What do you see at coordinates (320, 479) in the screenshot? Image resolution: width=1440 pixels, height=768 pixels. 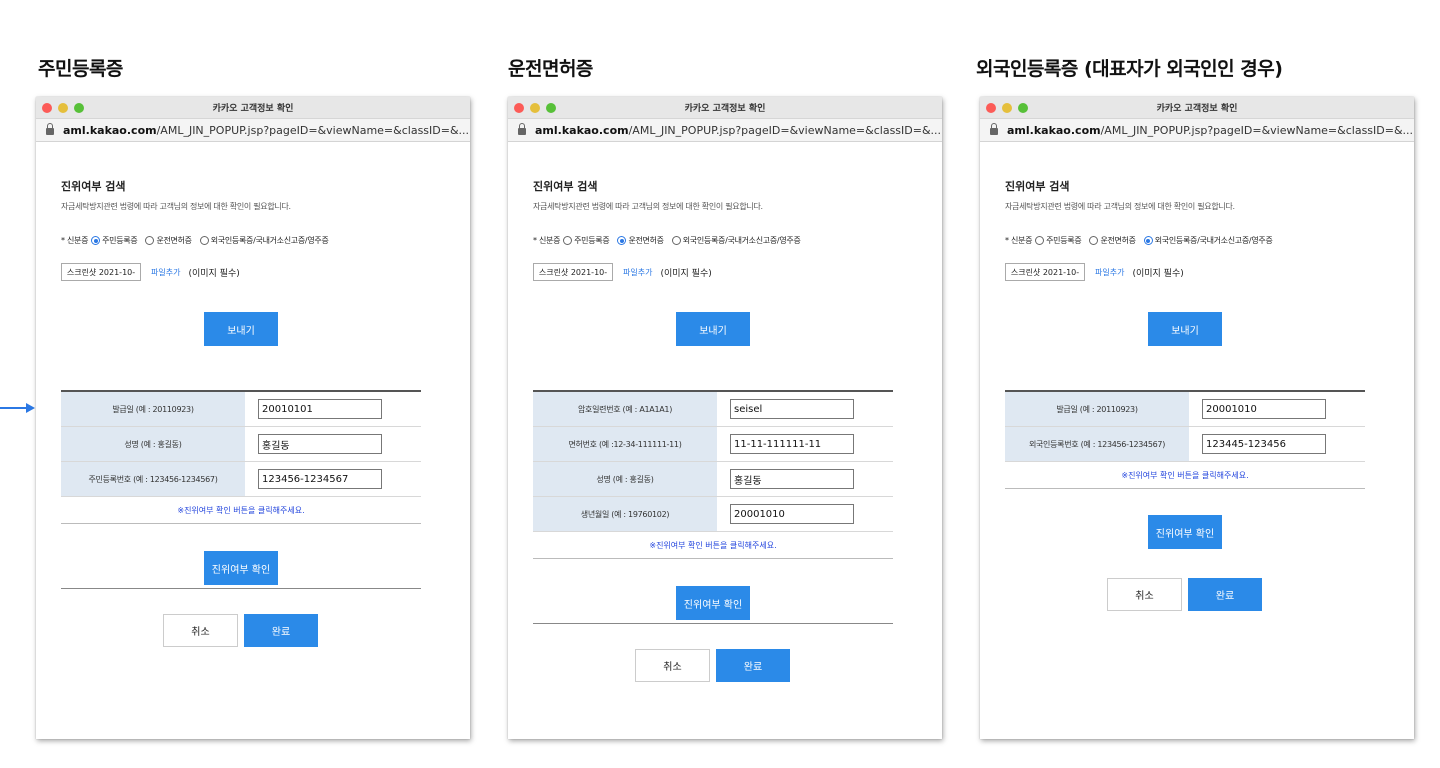 I see `resident-number-input: 123456-1234567` at bounding box center [320, 479].